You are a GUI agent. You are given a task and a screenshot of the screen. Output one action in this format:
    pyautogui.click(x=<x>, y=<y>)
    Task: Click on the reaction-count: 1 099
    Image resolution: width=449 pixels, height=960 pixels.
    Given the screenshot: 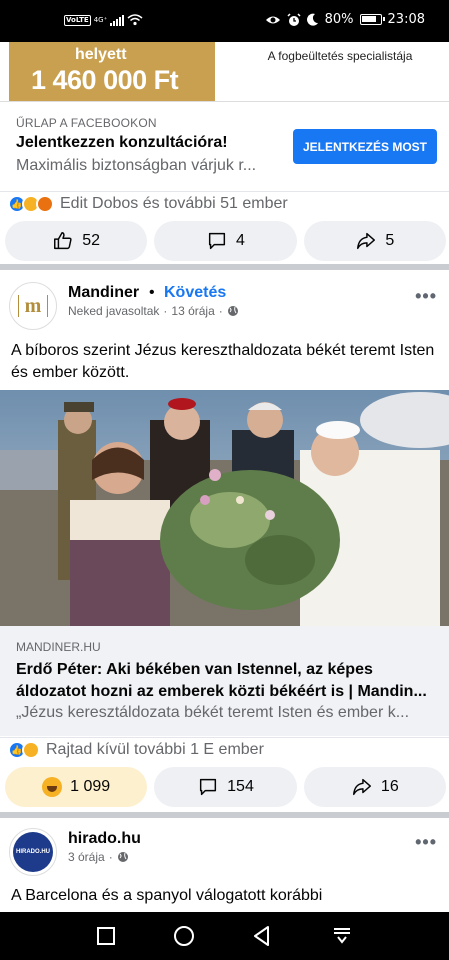 What is the action you would take?
    pyautogui.click(x=90, y=786)
    